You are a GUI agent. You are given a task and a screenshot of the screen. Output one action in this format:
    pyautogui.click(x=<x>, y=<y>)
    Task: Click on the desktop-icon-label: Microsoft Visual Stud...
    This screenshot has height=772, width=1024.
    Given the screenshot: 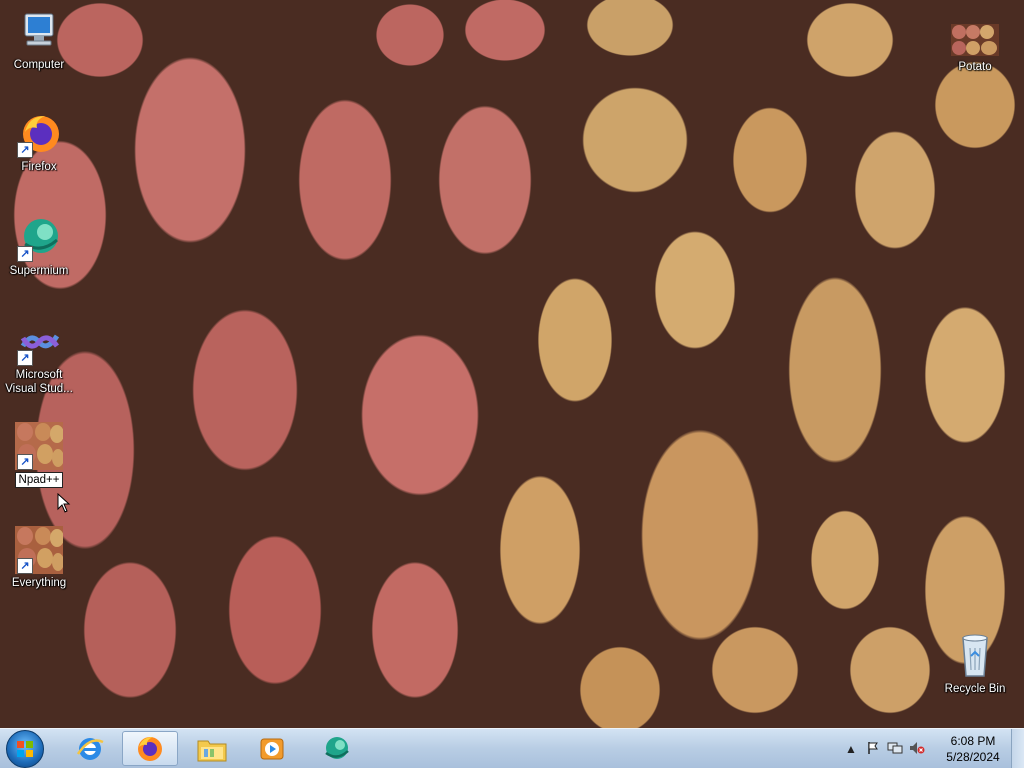 What is the action you would take?
    pyautogui.click(x=39, y=382)
    